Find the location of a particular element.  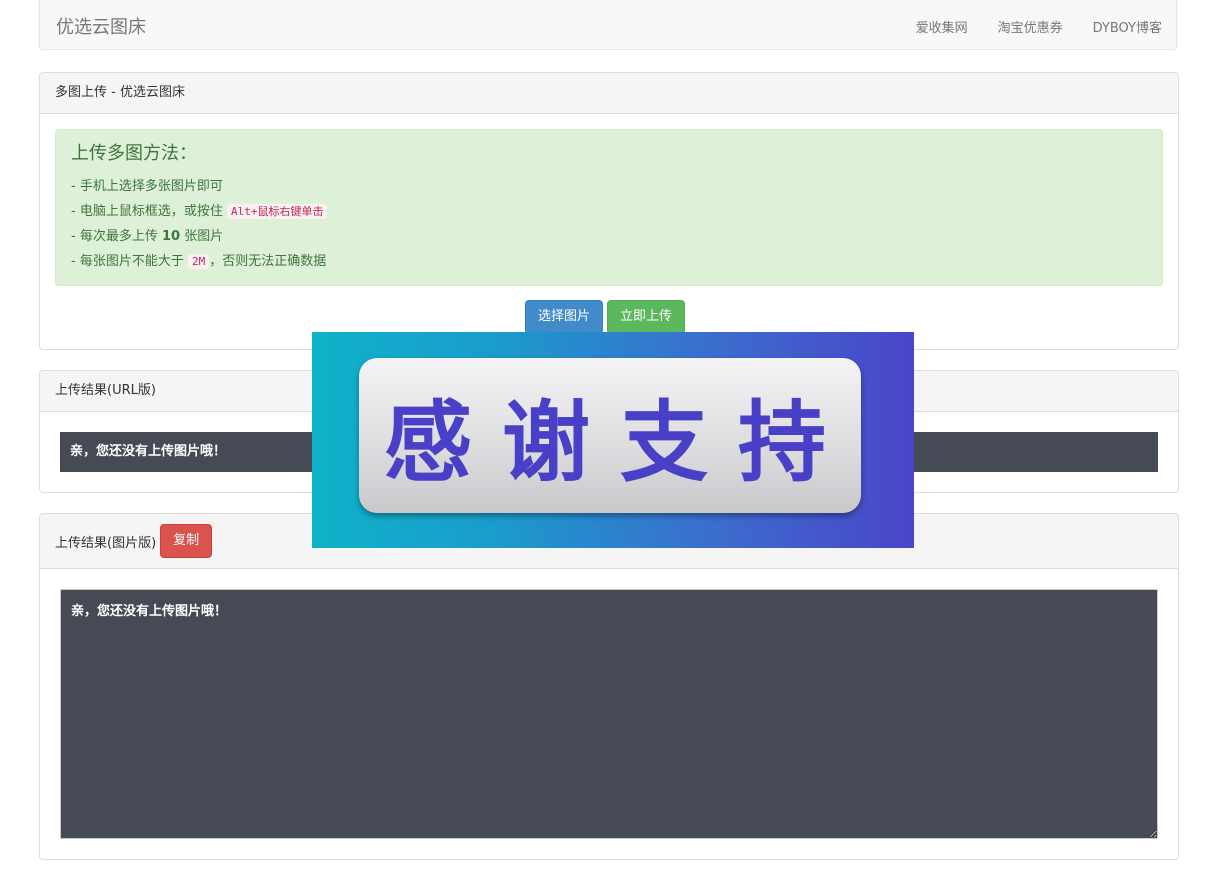

instruction-text: - 电脑上鼠标框选，或按住 is located at coordinates (149, 211).